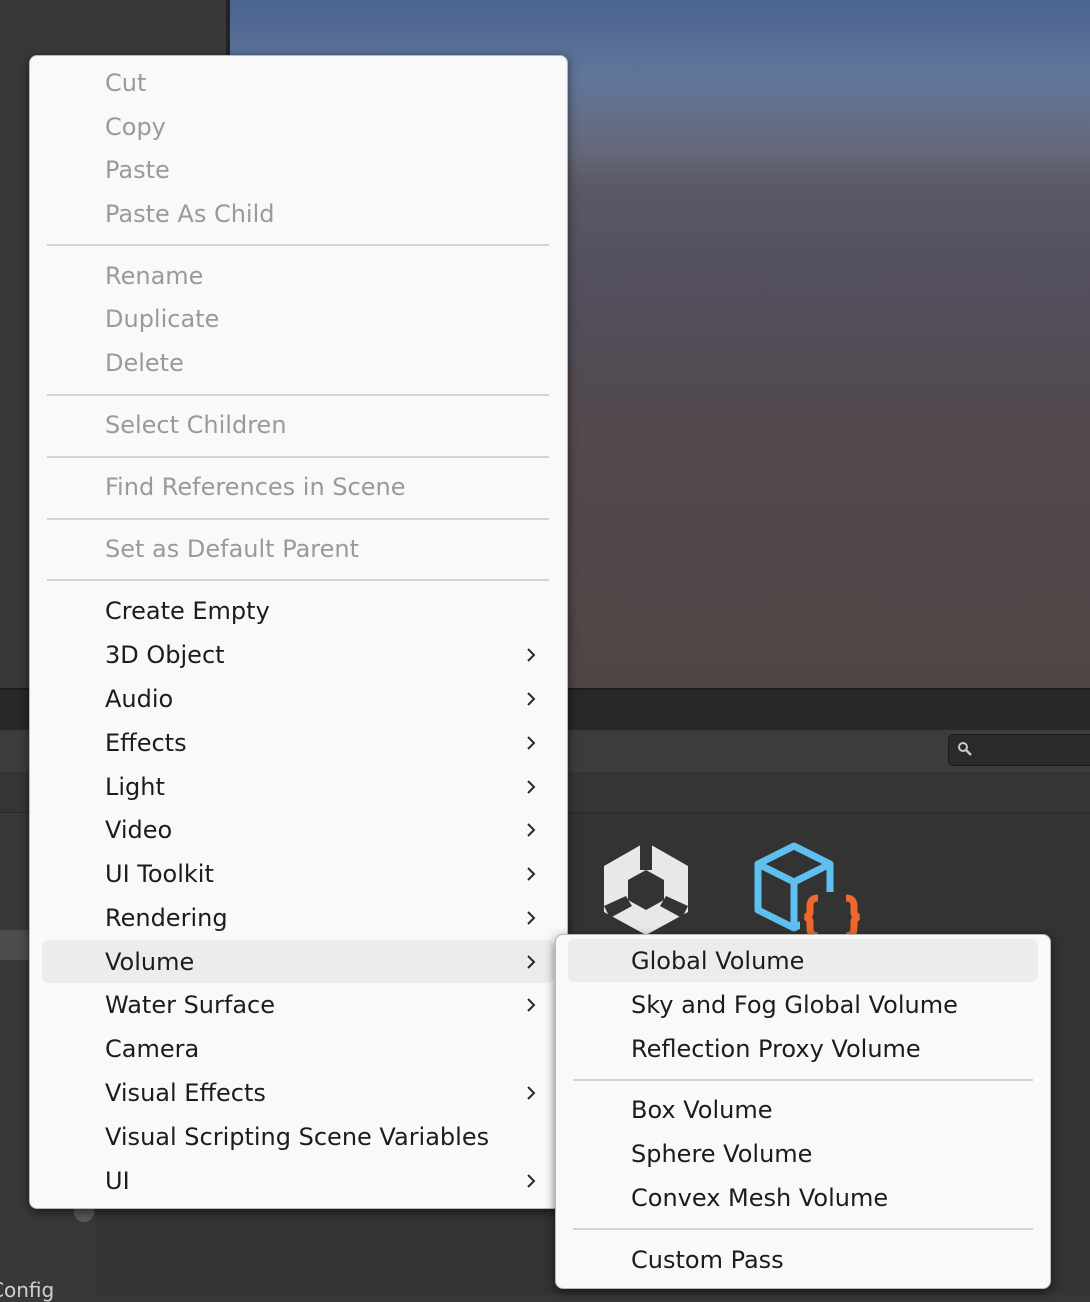 The width and height of the screenshot is (1090, 1302). I want to click on menu-item-paste-as-child: Paste As Child, so click(298, 213).